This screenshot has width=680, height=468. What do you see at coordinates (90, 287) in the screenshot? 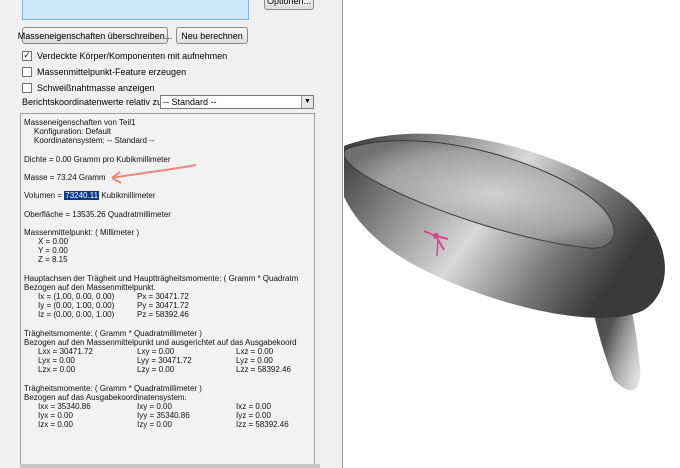
I see `principal-axes-subheader: Bezogen auf den Massenmittelpunkt.` at bounding box center [90, 287].